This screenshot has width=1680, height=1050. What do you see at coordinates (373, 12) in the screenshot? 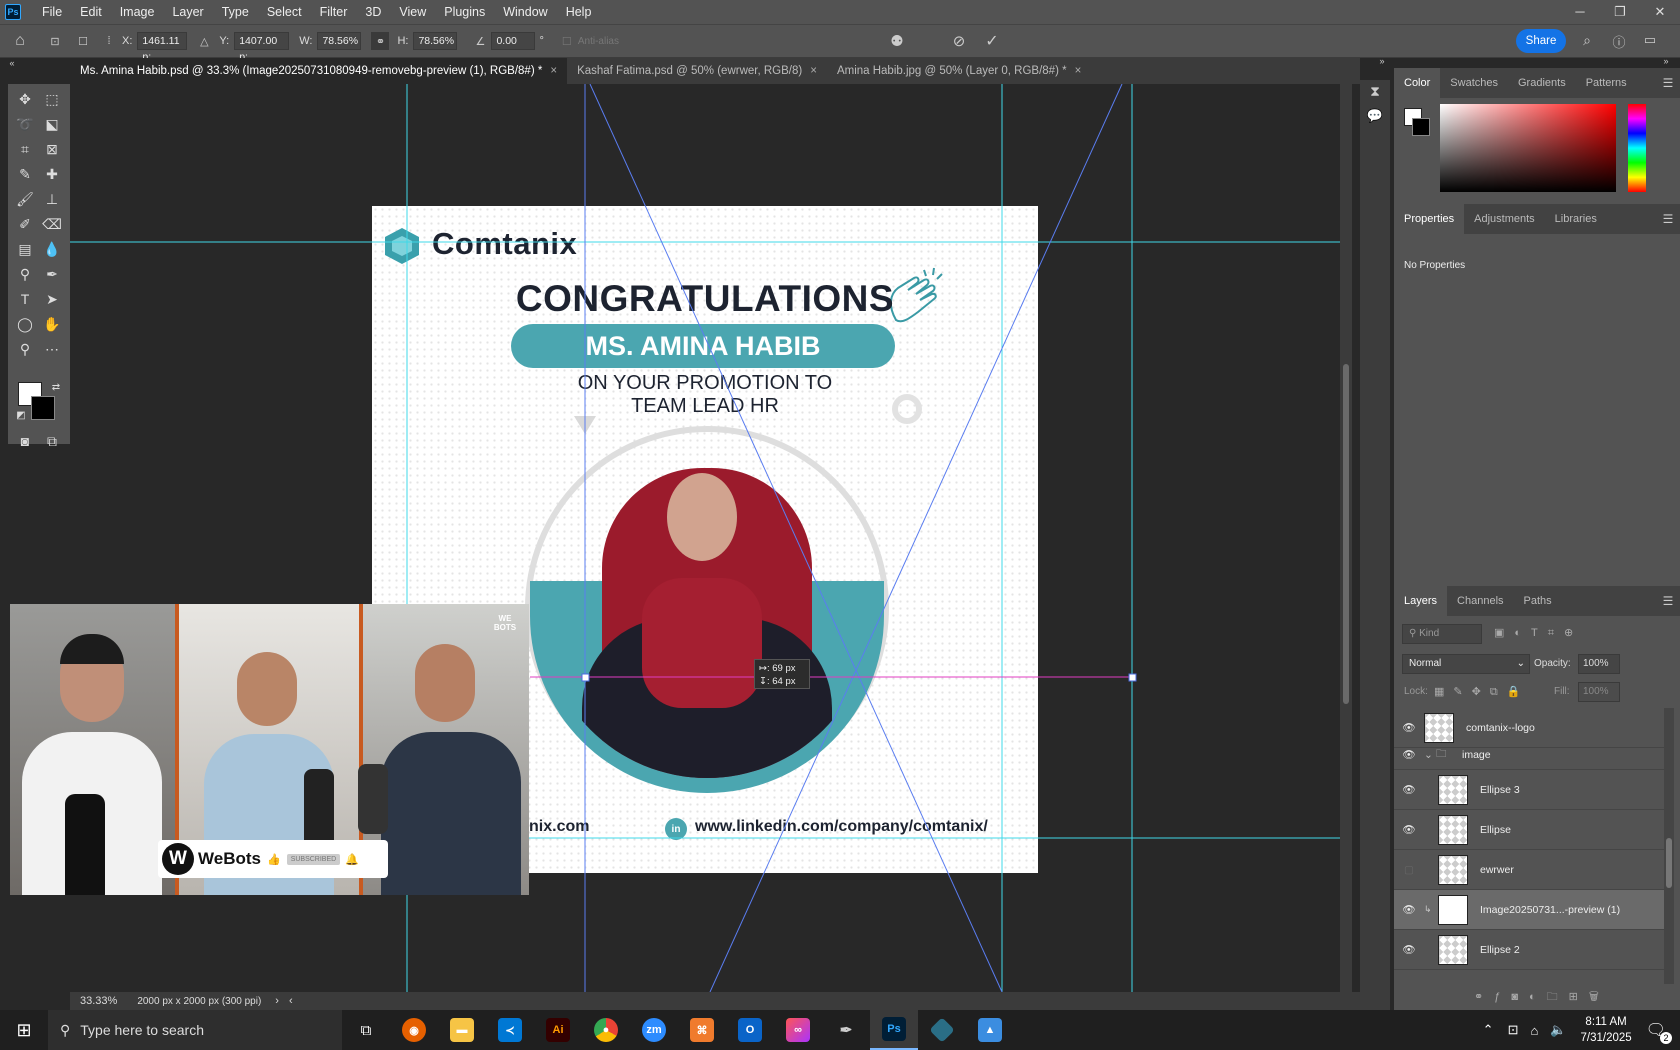
I see `menu-3d: 3D` at bounding box center [373, 12].